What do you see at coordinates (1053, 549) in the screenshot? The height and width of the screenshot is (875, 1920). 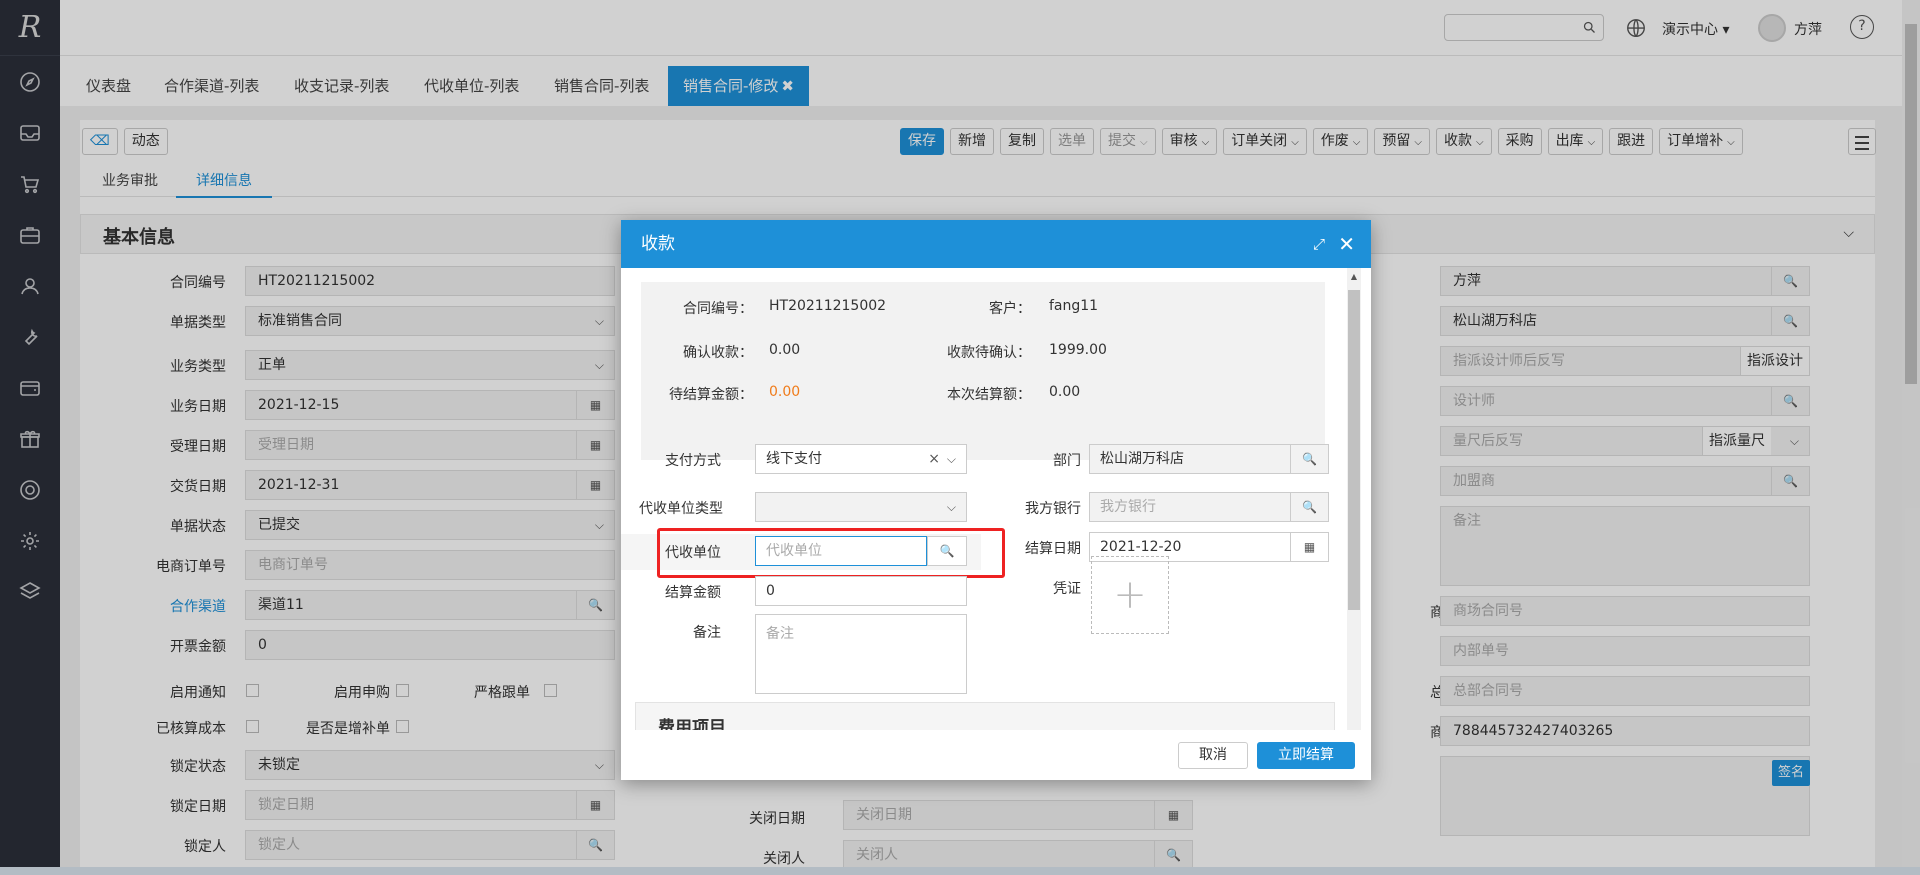 I see `label-settle-date: 结算日期` at bounding box center [1053, 549].